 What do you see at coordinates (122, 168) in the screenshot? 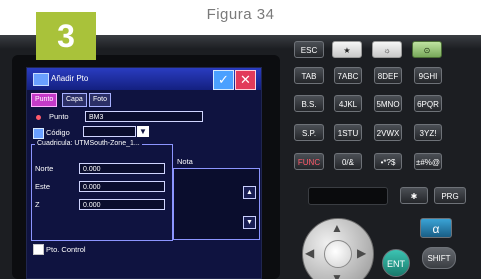
I see `norte-field: 0.000` at bounding box center [122, 168].